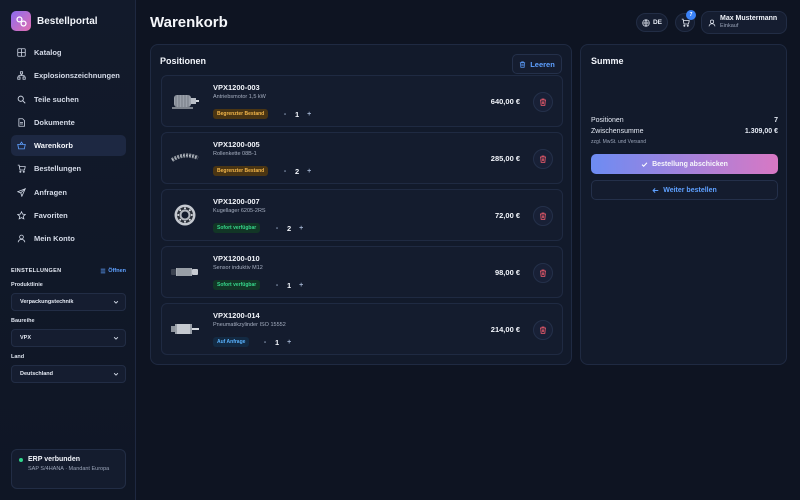  I want to click on field-label-baureihe: Baureihe, so click(23, 321).